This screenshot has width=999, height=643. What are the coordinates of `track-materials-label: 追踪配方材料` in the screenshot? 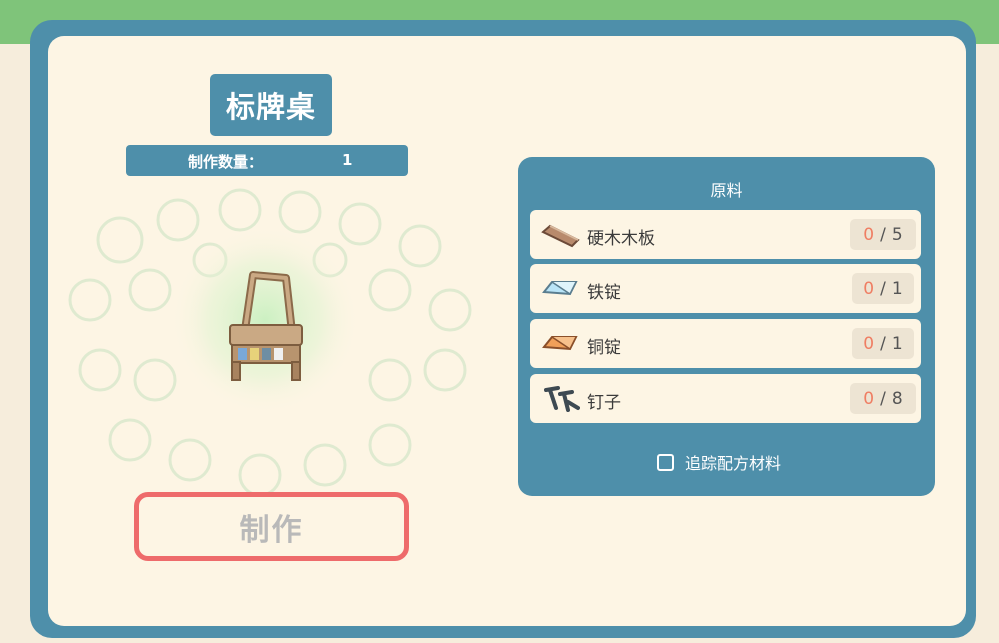 It's located at (733, 463).